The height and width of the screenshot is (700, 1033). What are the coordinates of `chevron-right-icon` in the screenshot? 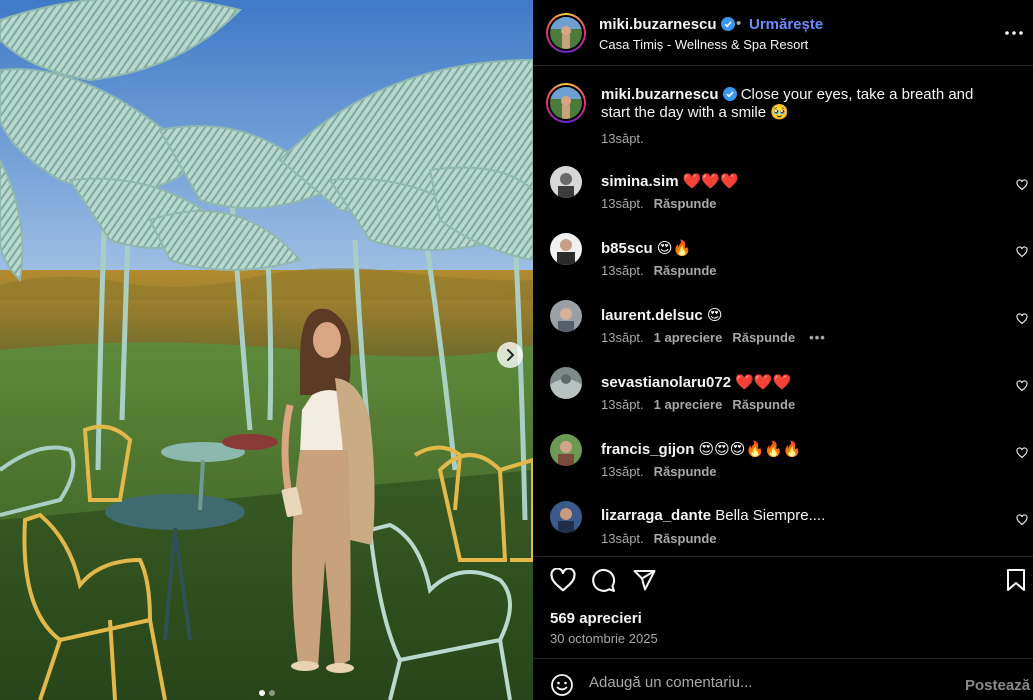 It's located at (511, 355).